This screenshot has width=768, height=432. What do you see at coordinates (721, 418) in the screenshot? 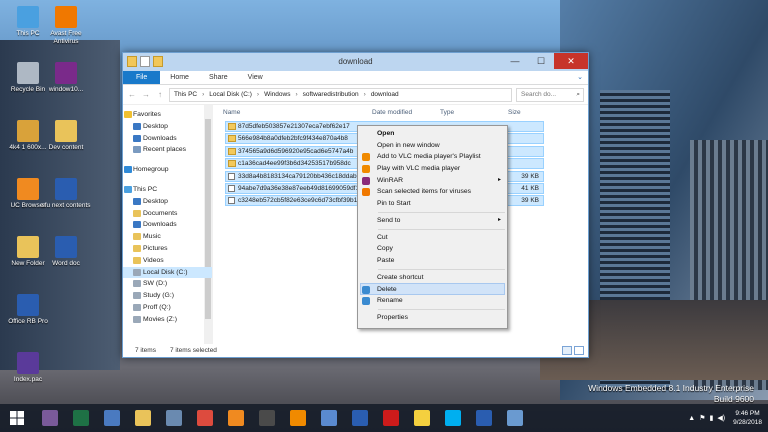
I see `volume-icon: ◀)` at bounding box center [721, 418].